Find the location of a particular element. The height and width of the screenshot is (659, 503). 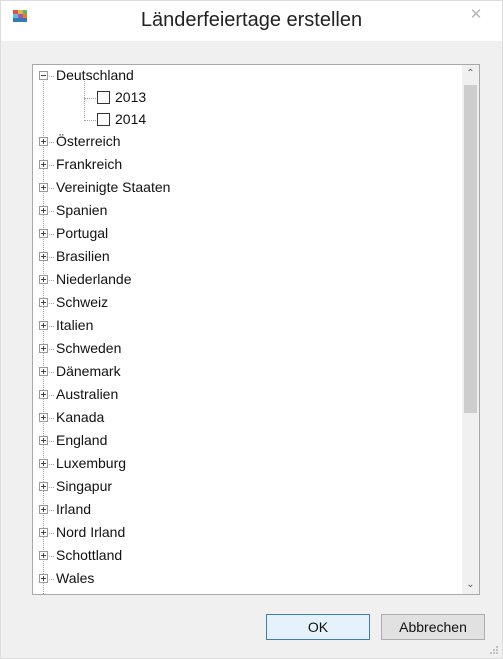

tree-node-label: Irland is located at coordinates (74, 509).